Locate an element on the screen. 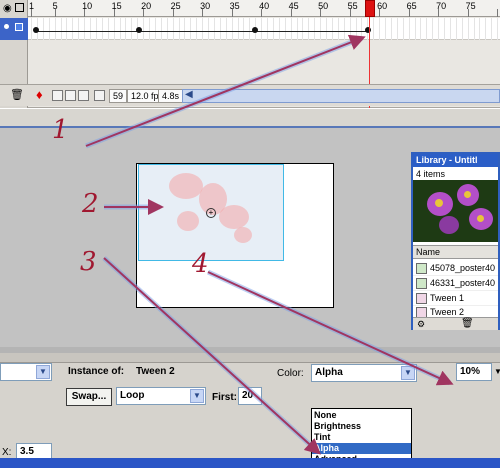 The height and width of the screenshot is (468, 500). library-item: 45078_poster40 is located at coordinates (455, 268).